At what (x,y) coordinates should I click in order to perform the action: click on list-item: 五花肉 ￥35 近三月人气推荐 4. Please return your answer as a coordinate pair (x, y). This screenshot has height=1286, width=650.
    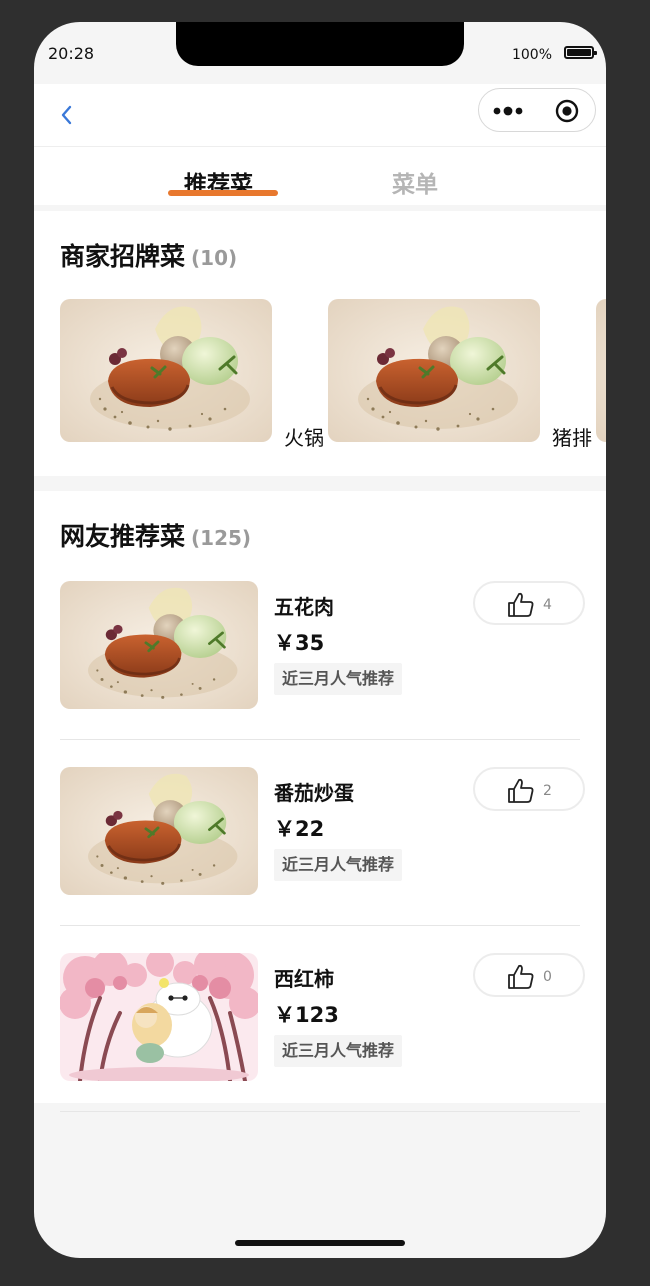
    Looking at the image, I should click on (320, 664).